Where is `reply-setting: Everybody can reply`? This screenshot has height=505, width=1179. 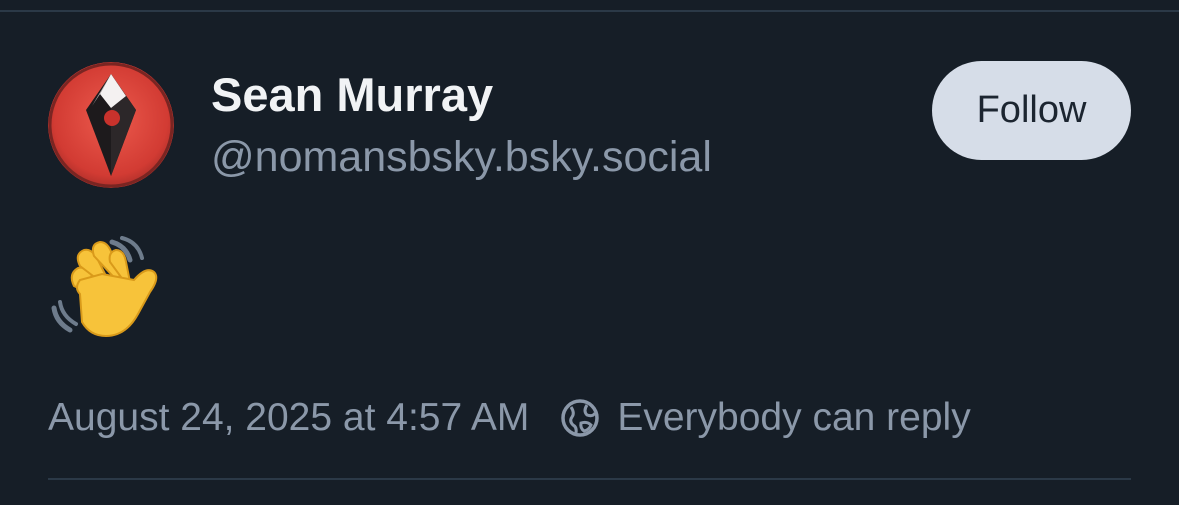
reply-setting: Everybody can reply is located at coordinates (765, 418).